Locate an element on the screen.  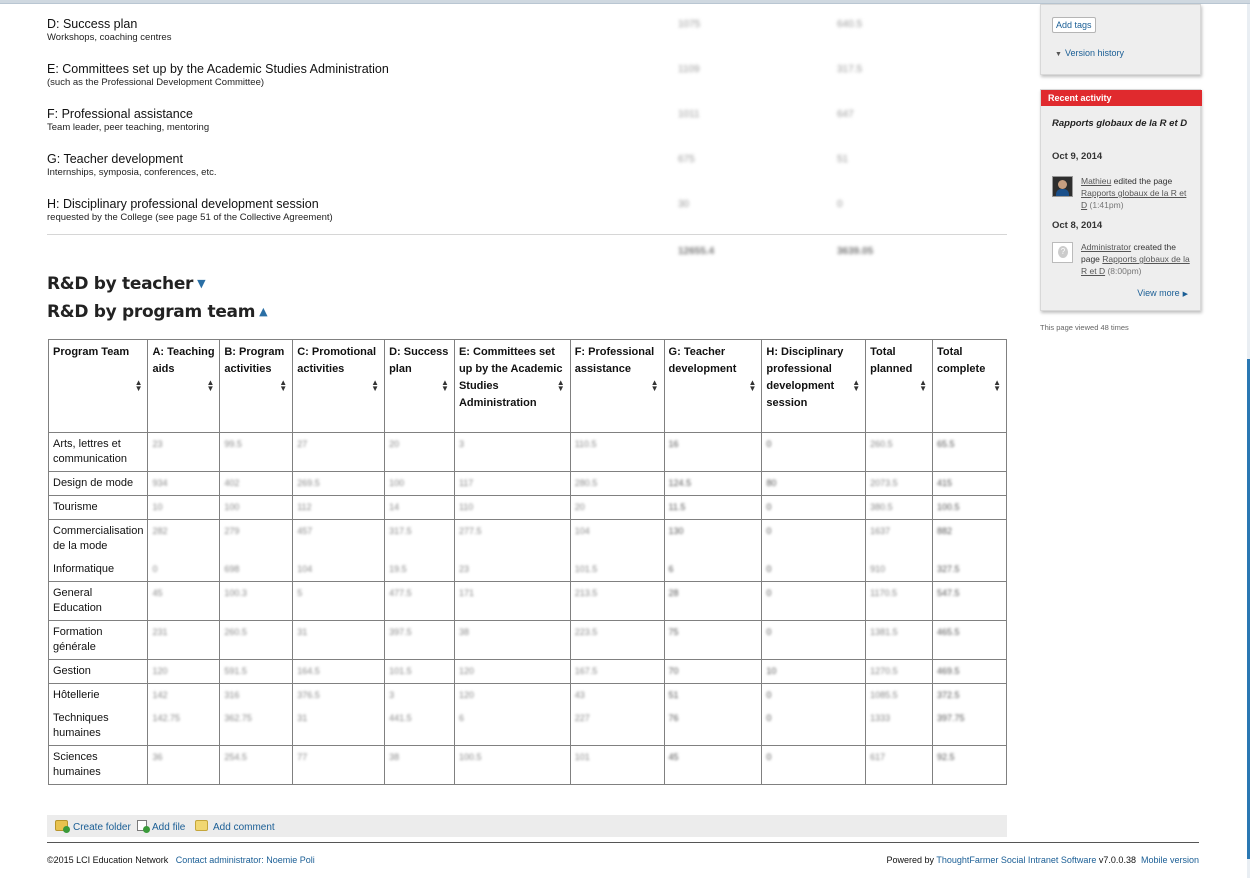
table-cell: 5 is located at coordinates (339, 601).